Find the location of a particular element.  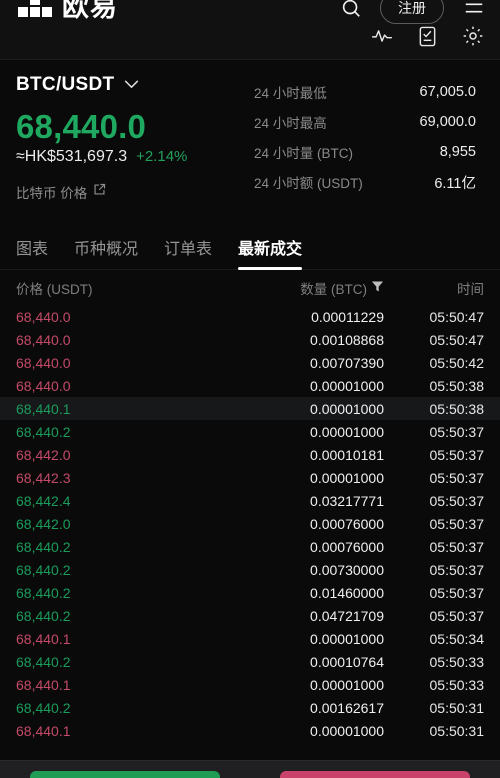

table-row: 68,440.2 0.00010764 05:50:33 is located at coordinates (250, 661).